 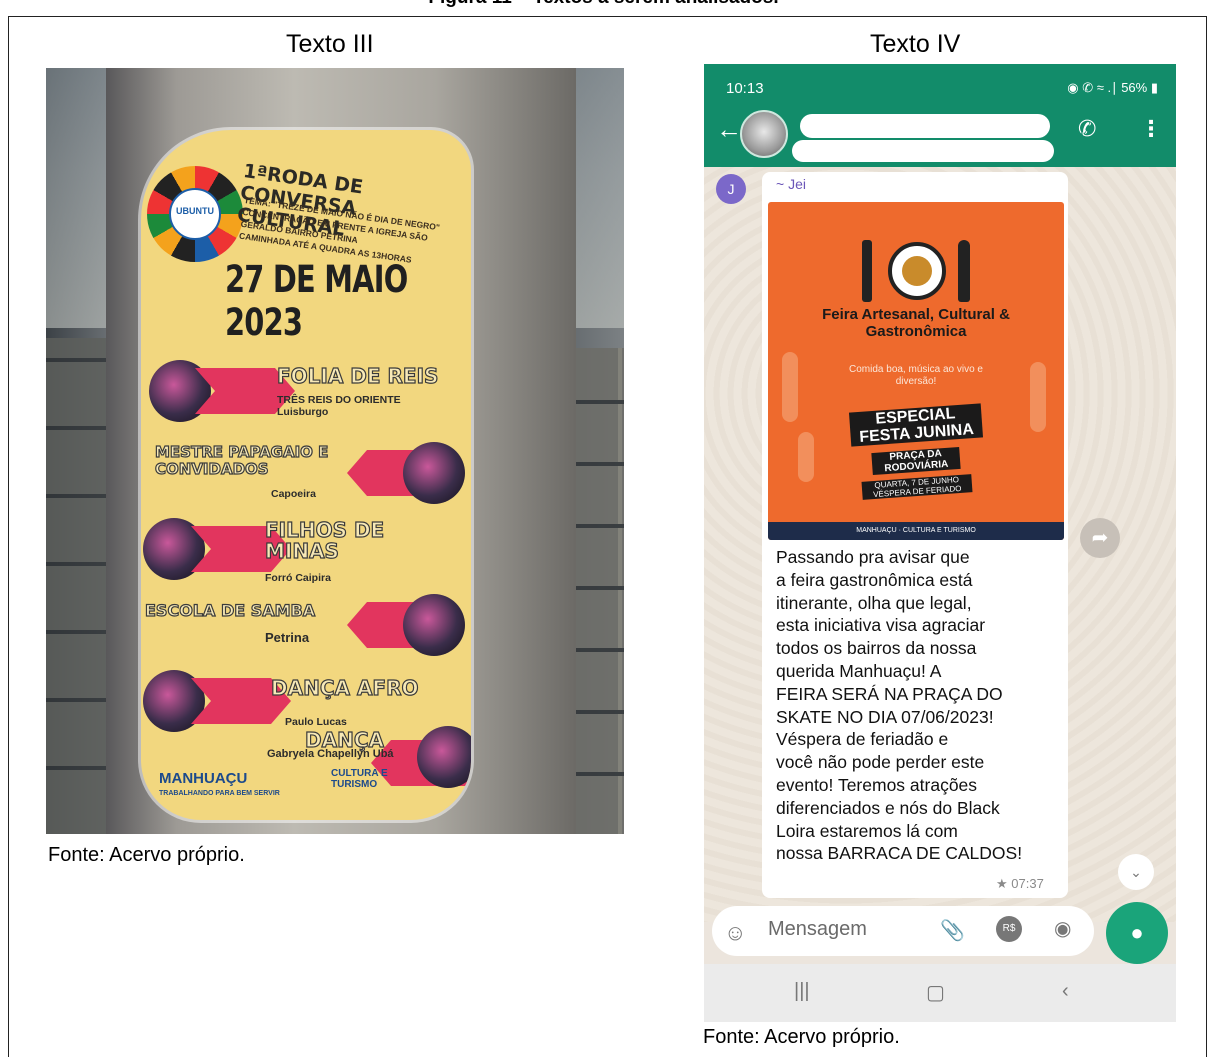 I want to click on message-line: Loira estaremos lá com, so click(x=867, y=830).